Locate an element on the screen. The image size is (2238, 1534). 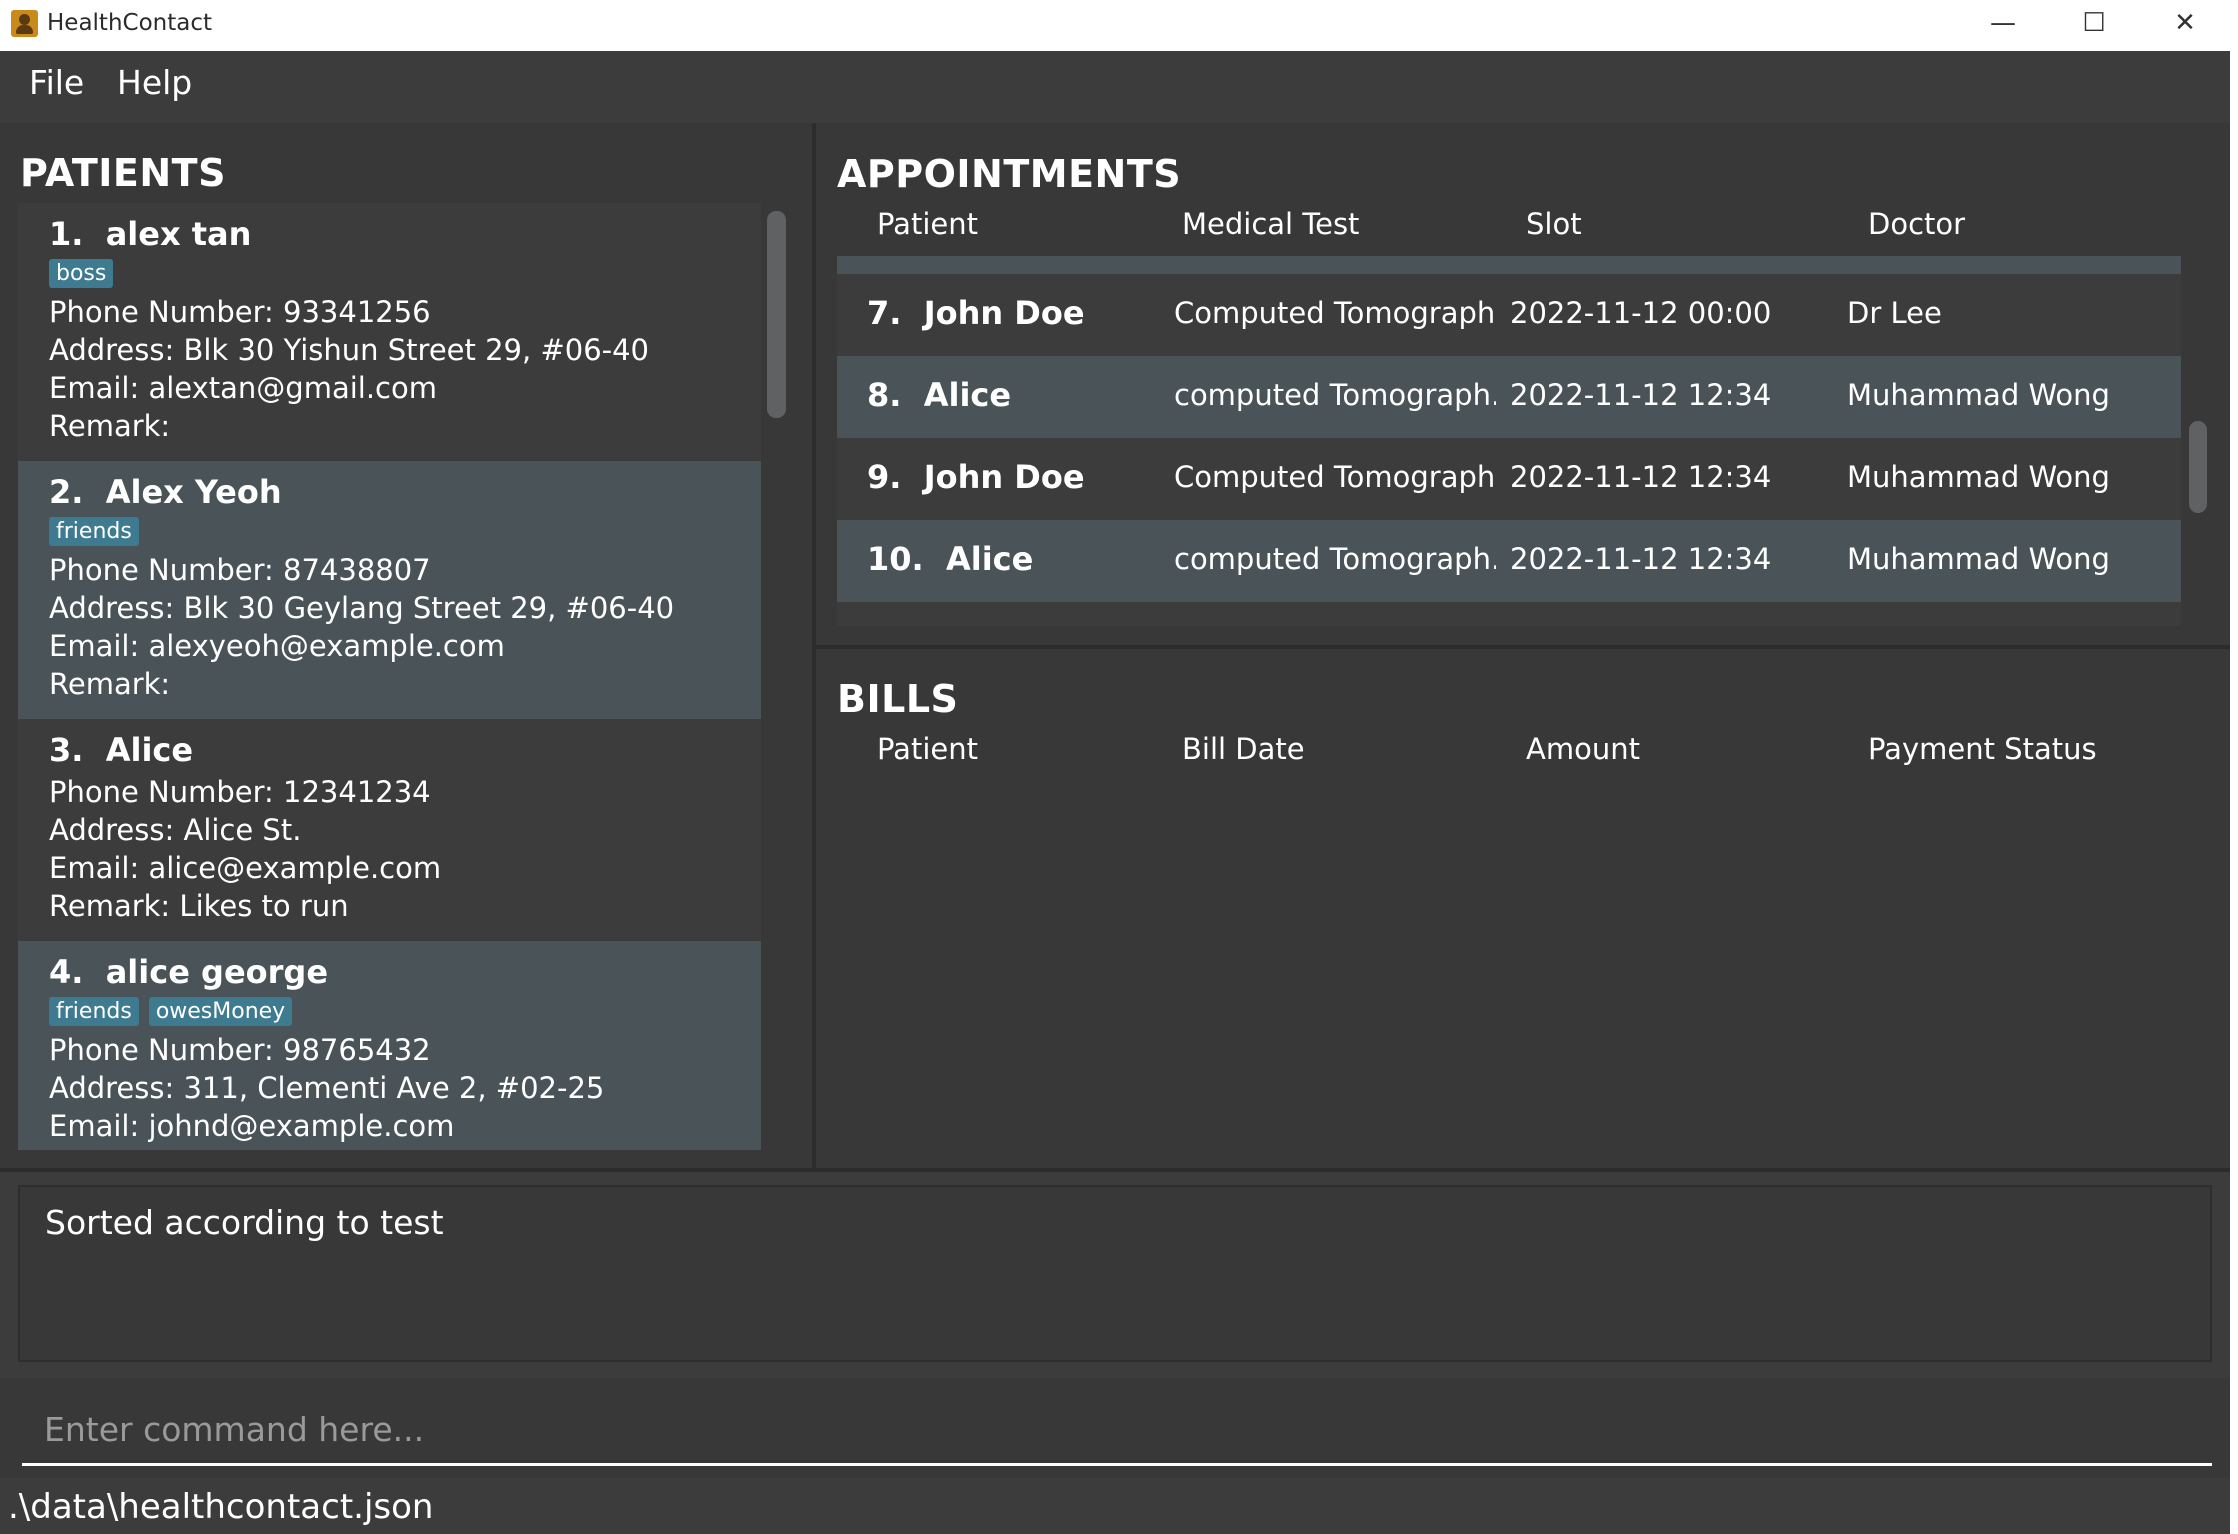
window-edge is located at coordinates (2234, 792).